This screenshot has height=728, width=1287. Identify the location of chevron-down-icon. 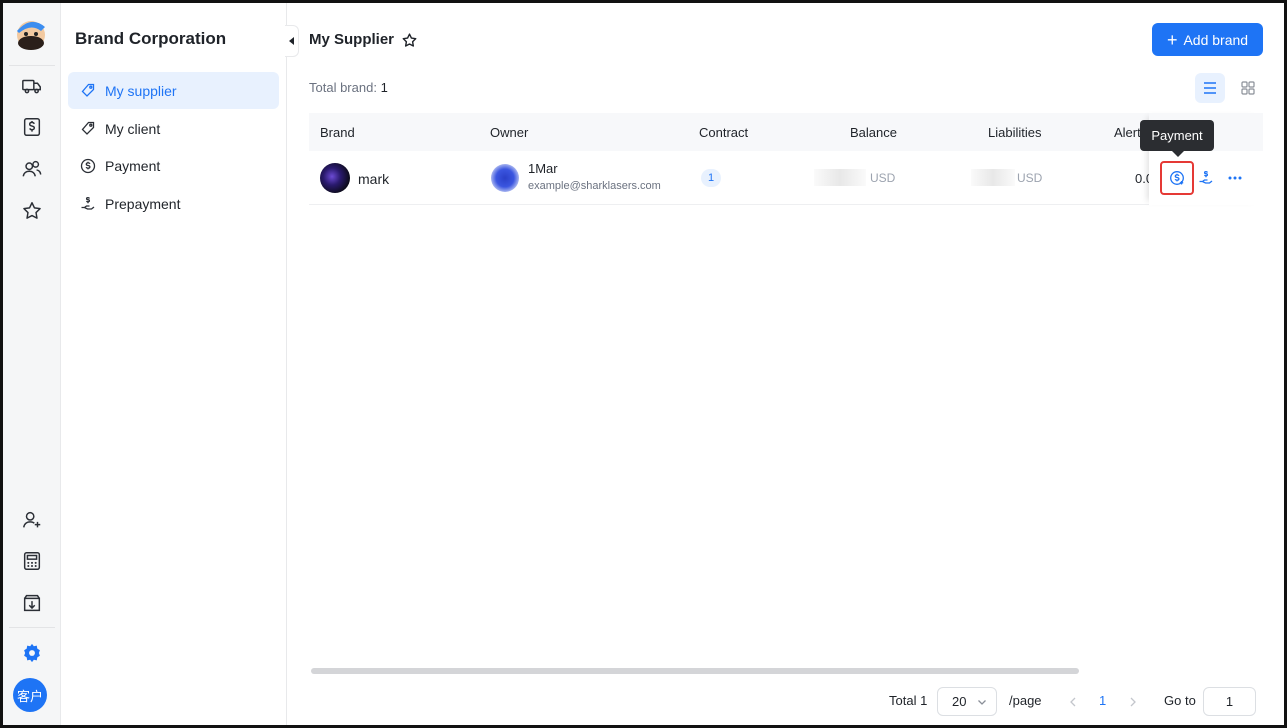
(982, 702).